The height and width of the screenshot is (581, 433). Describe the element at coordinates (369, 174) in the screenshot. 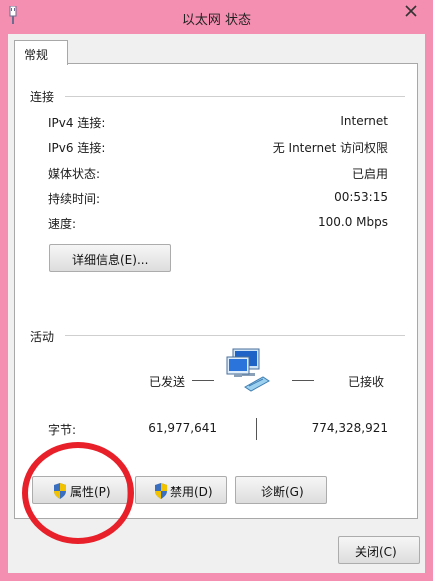

I see `media-state-value: 已启用` at that location.